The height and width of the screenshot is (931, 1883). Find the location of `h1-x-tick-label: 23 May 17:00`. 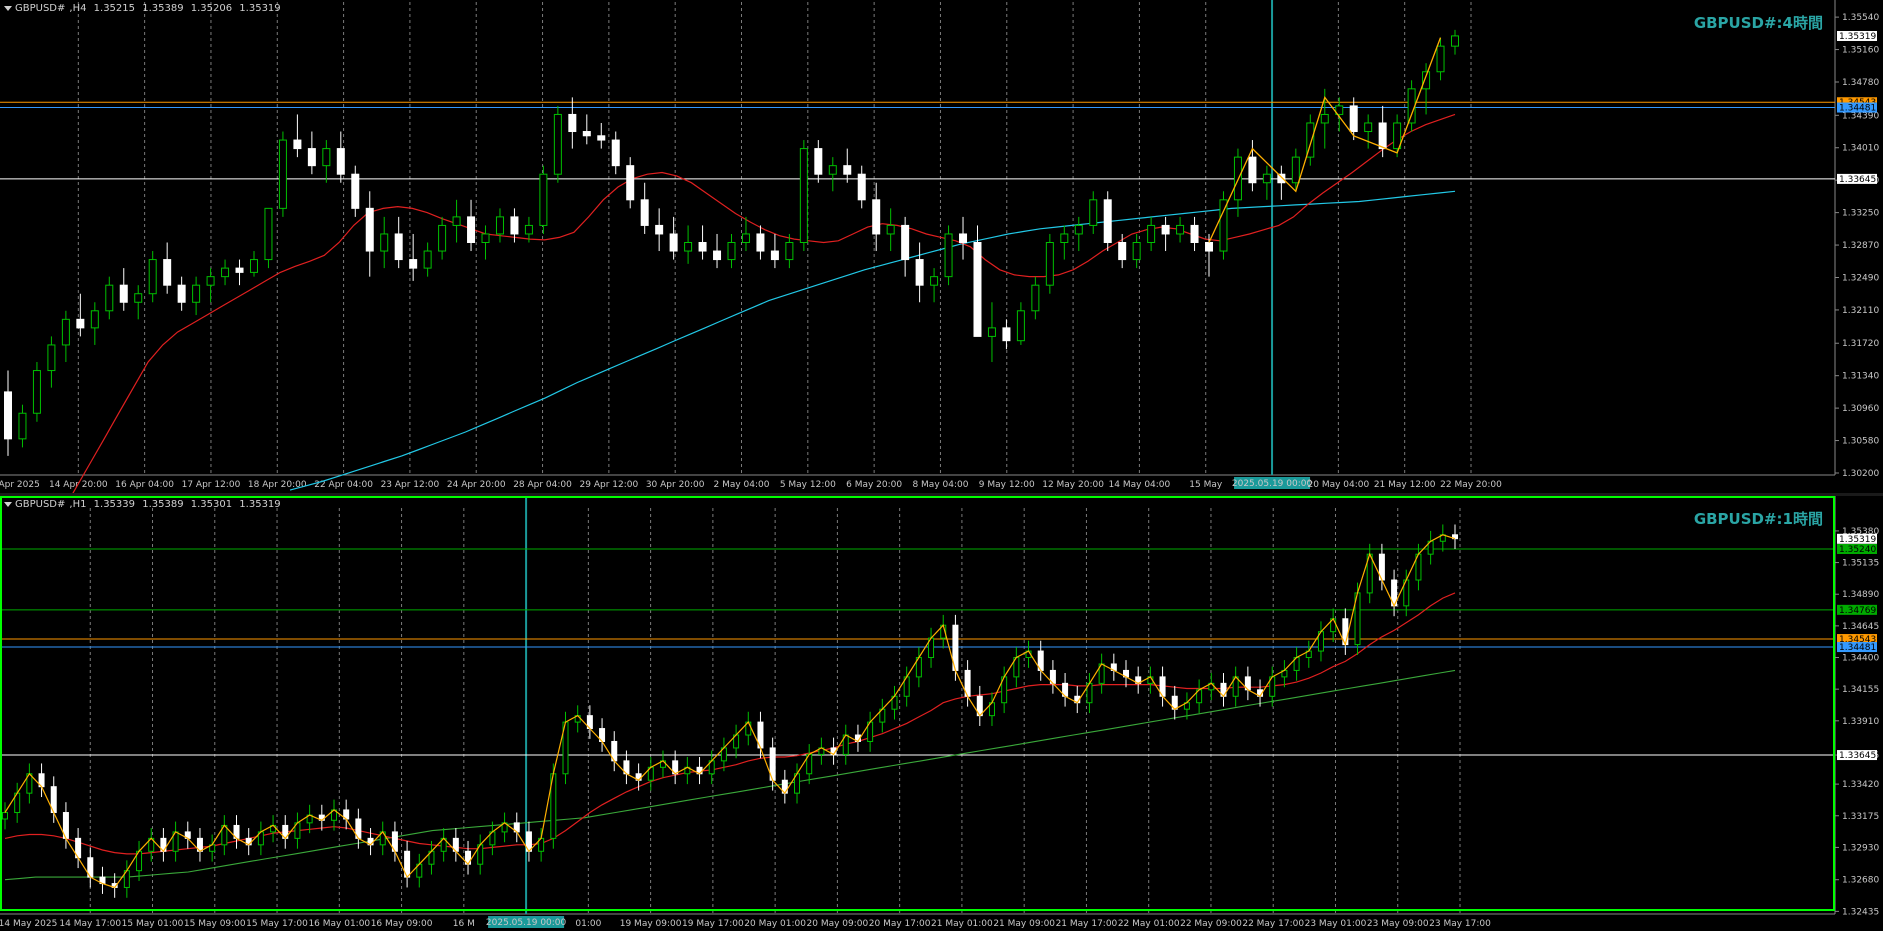

h1-x-tick-label: 23 May 17:00 is located at coordinates (1460, 924).